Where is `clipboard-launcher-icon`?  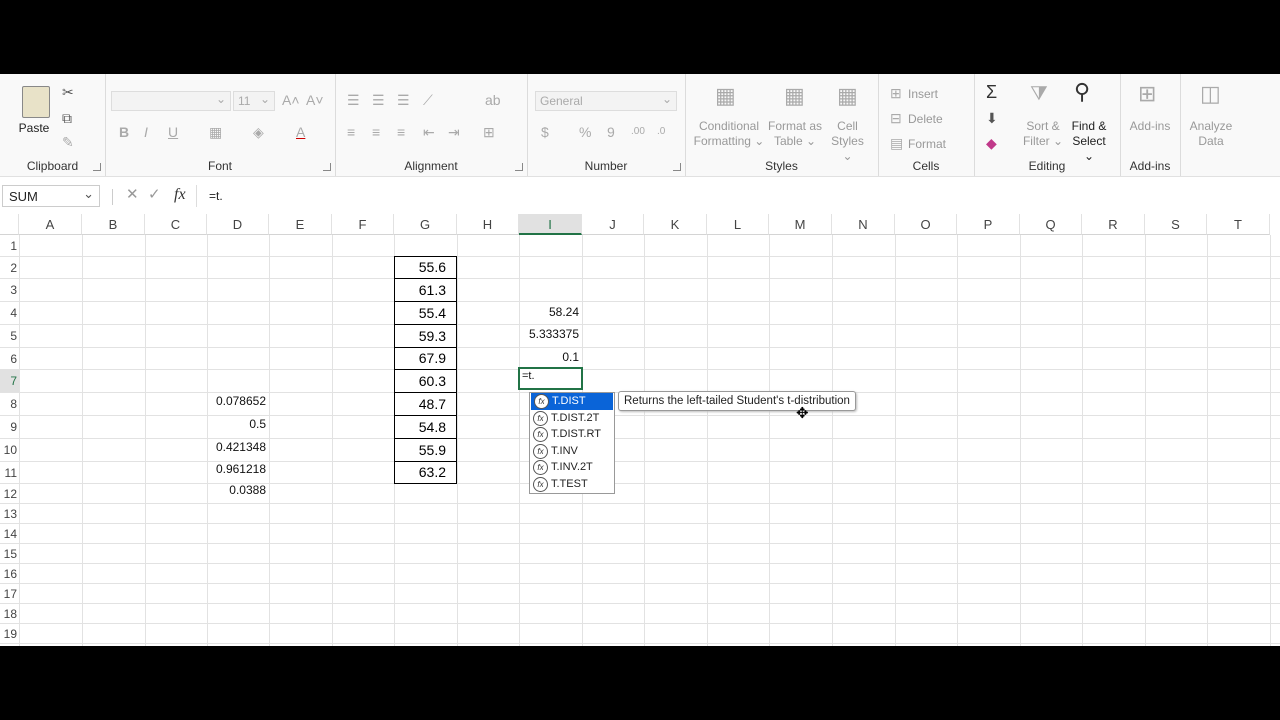 clipboard-launcher-icon is located at coordinates (97, 167).